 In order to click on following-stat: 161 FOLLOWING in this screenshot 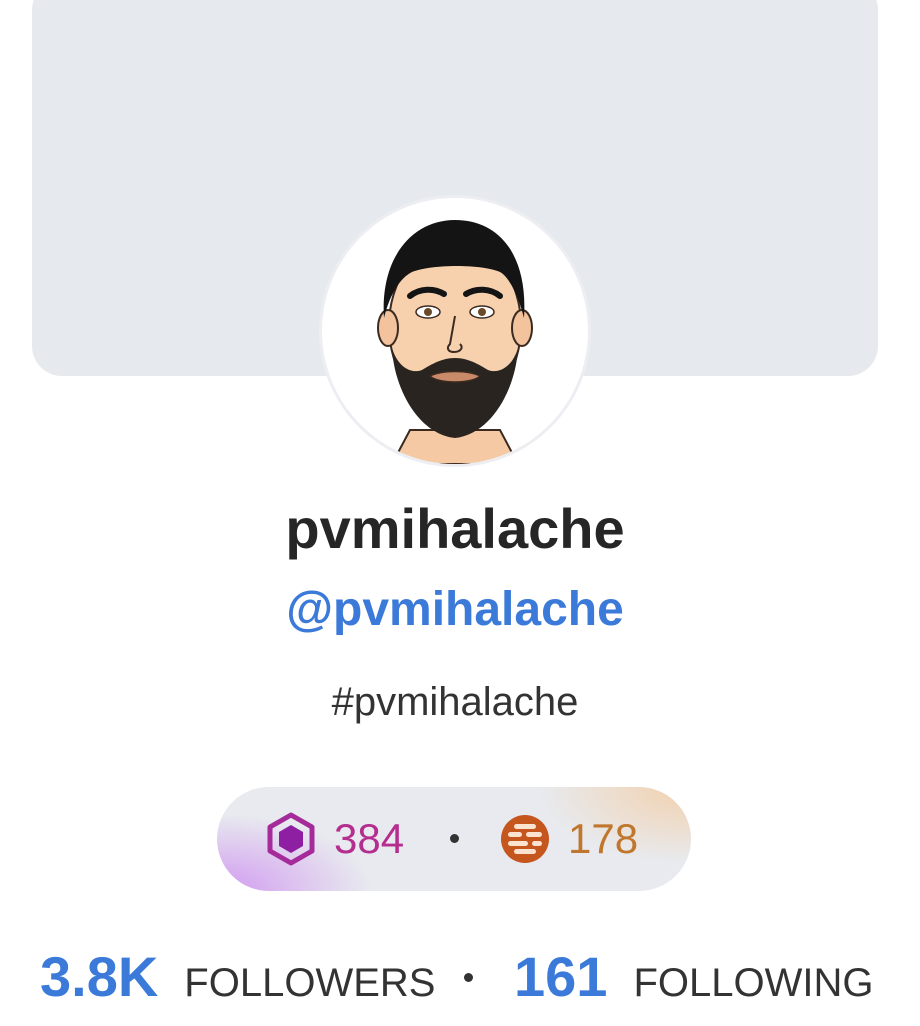, I will do `click(693, 980)`.